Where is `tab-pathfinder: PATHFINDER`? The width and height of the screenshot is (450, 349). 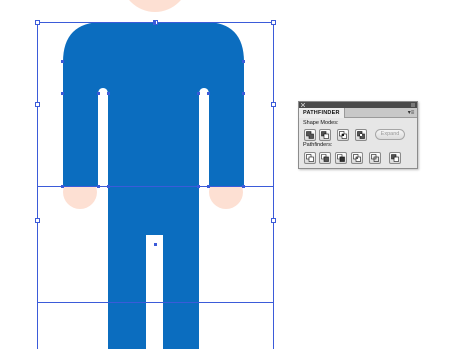 tab-pathfinder: PATHFINDER is located at coordinates (322, 113).